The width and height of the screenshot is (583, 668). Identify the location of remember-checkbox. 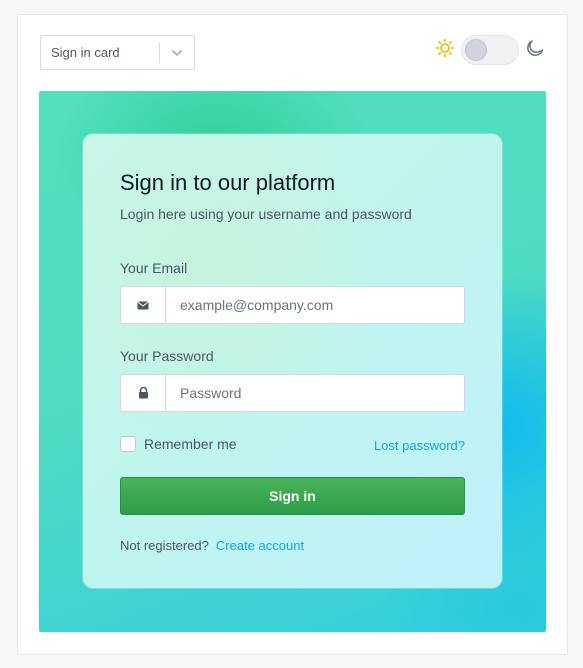
(128, 444).